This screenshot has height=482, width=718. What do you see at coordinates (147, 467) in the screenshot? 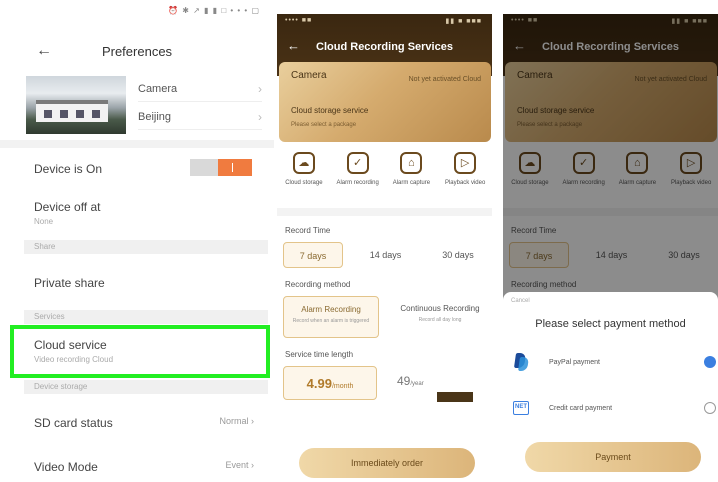
I see `video-mode-row: Video Mode Event ›` at bounding box center [147, 467].